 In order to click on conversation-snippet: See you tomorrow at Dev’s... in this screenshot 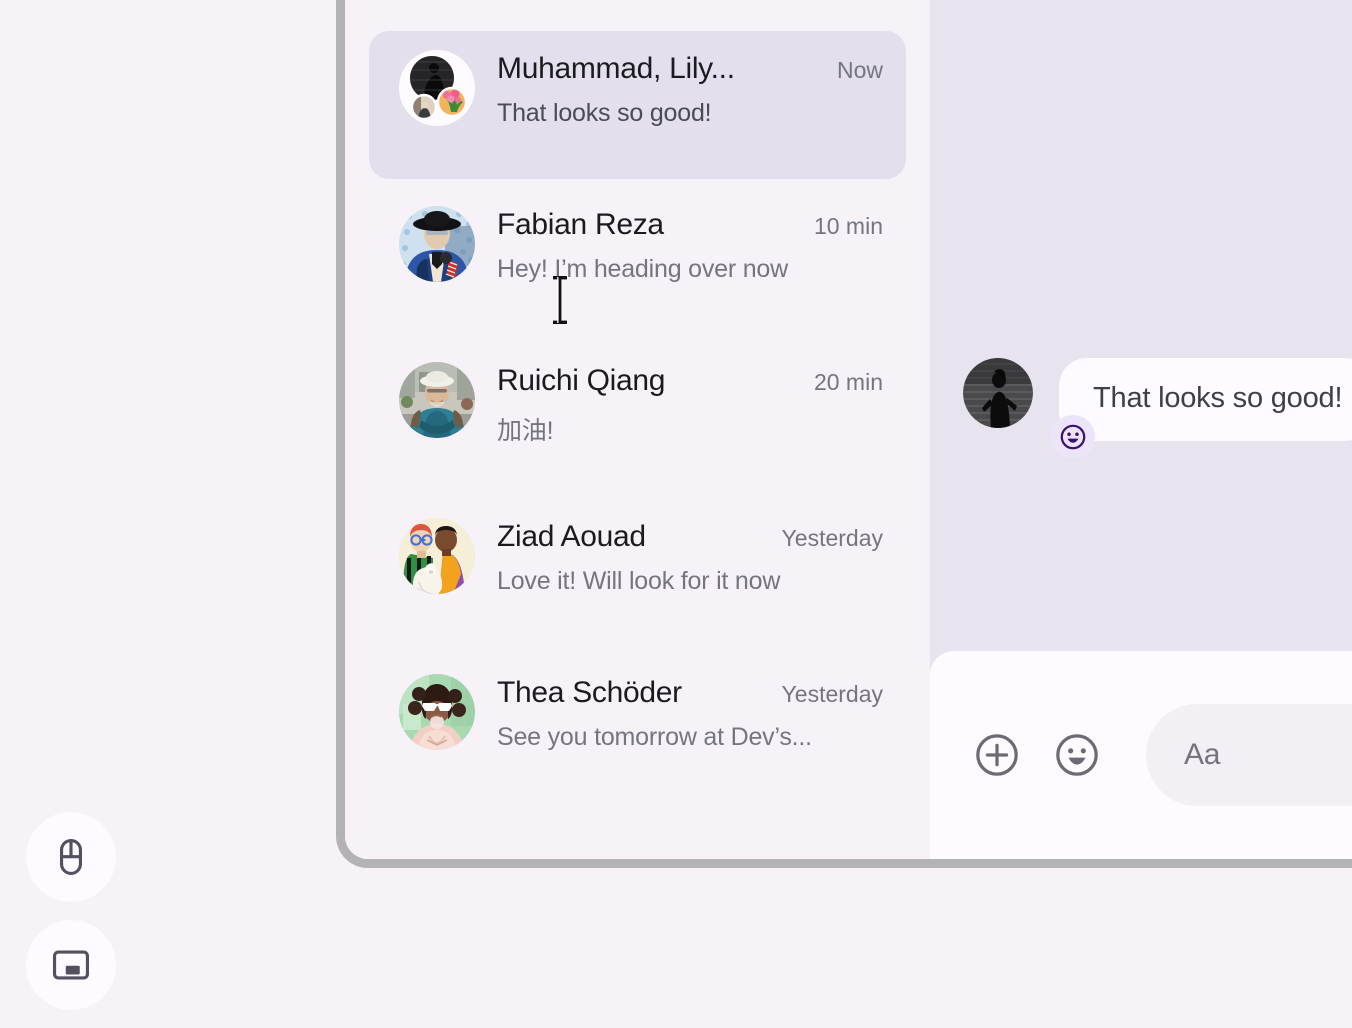, I will do `click(654, 737)`.